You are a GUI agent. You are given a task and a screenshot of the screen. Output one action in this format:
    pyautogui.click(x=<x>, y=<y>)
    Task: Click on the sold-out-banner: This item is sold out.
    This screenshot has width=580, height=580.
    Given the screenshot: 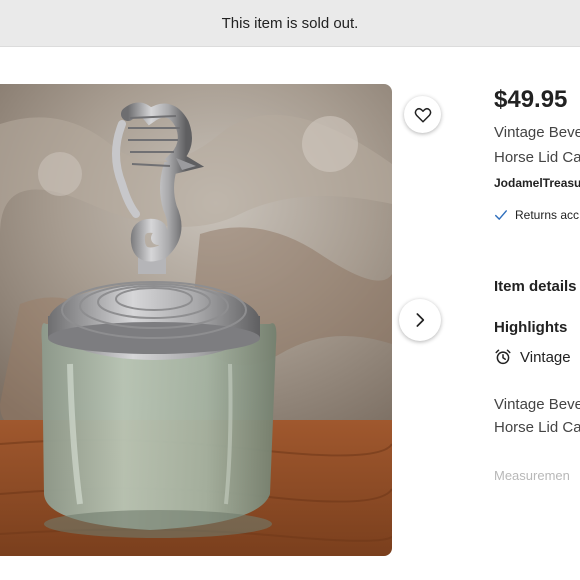 What is the action you would take?
    pyautogui.click(x=290, y=23)
    